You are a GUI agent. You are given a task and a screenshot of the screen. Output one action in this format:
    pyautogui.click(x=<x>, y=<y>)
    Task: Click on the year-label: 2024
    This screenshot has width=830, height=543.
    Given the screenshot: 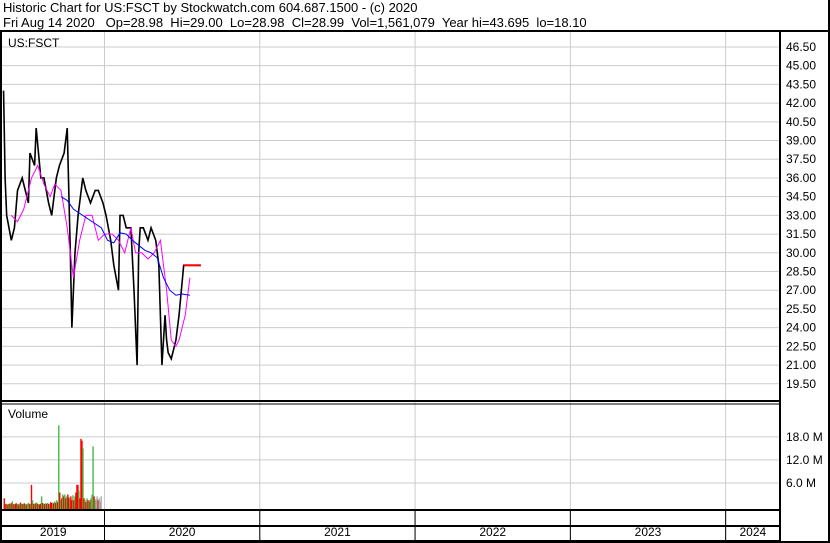 What is the action you would take?
    pyautogui.click(x=752, y=532)
    